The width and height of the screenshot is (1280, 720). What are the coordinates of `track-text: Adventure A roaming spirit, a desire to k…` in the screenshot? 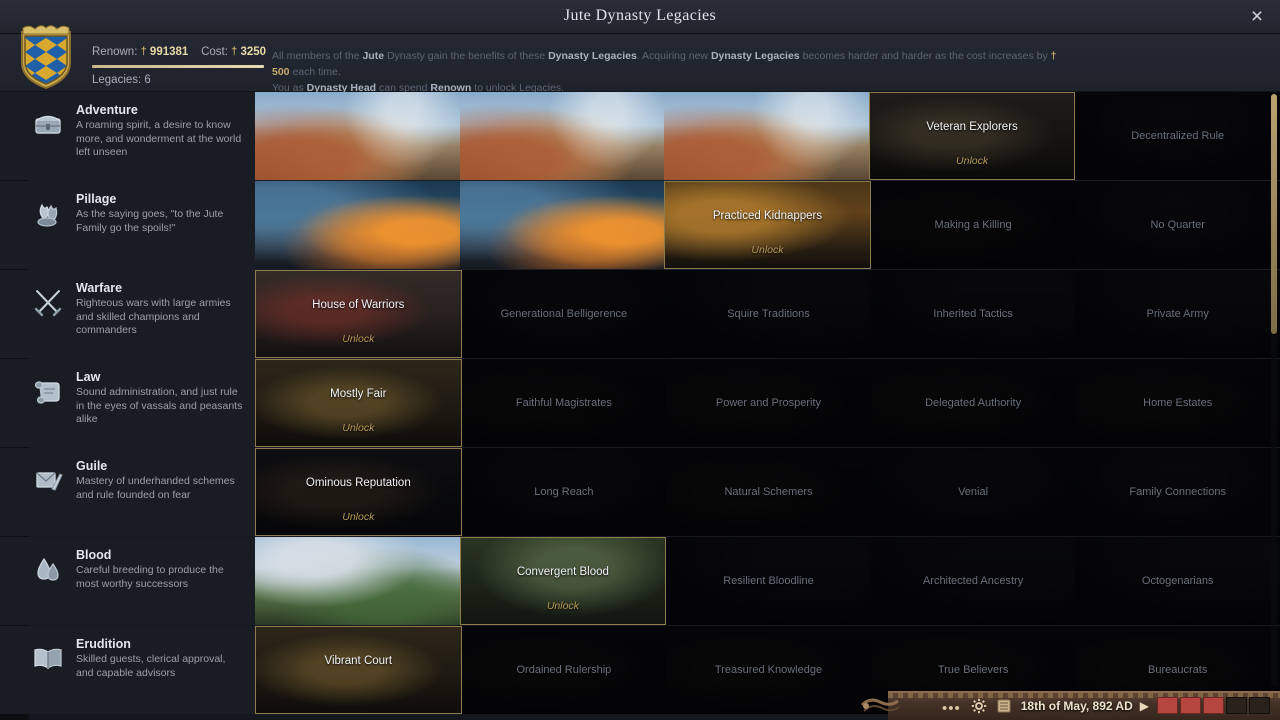 It's located at (159, 131).